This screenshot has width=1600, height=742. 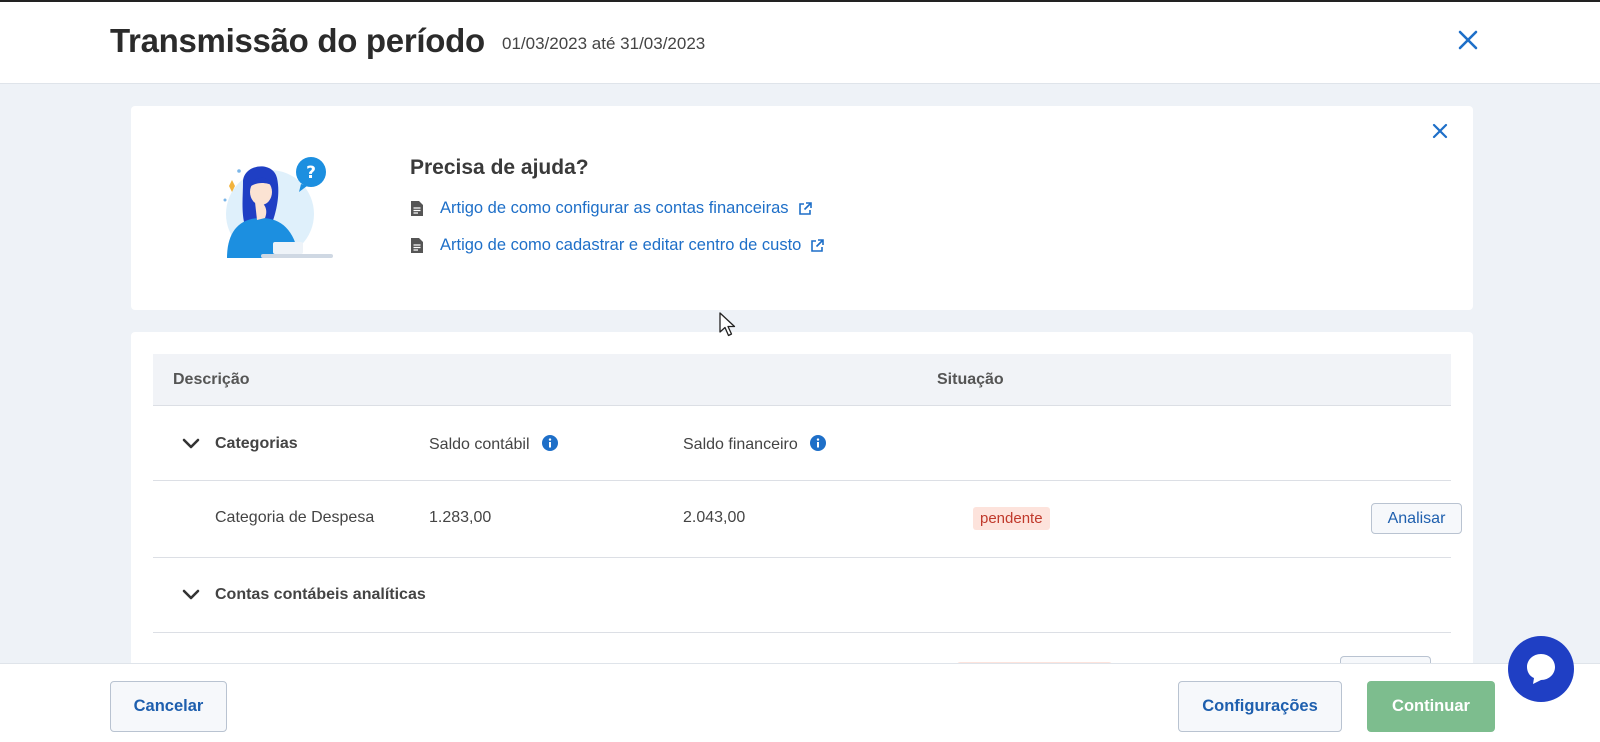 What do you see at coordinates (479, 444) in the screenshot?
I see `column-saldo-contabil-label: Saldo contábil` at bounding box center [479, 444].